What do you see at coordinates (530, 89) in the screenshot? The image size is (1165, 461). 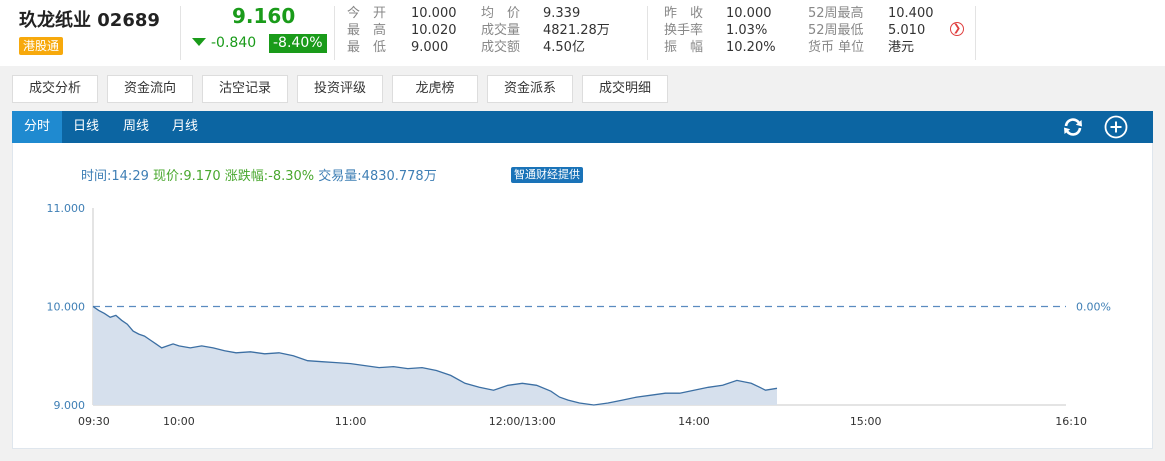 I see `tab-fund-faction: 资金派系` at bounding box center [530, 89].